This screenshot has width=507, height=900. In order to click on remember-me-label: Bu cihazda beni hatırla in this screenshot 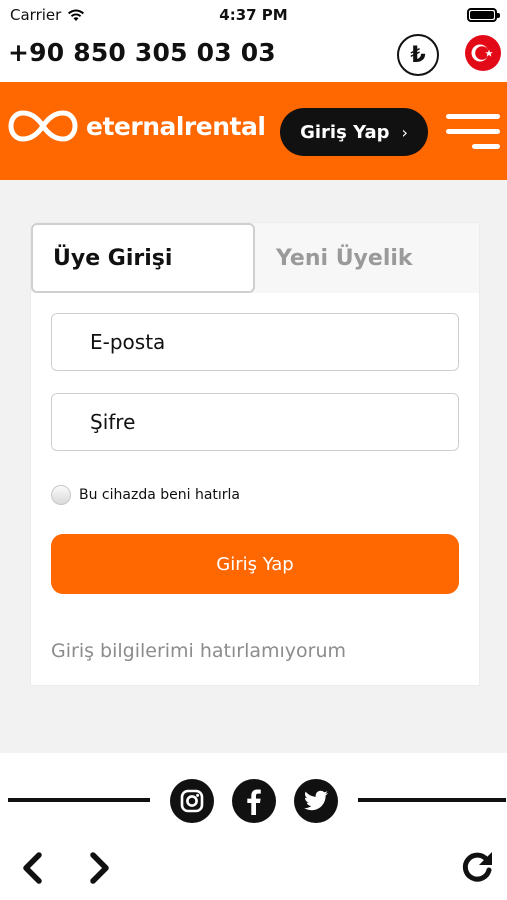, I will do `click(159, 495)`.